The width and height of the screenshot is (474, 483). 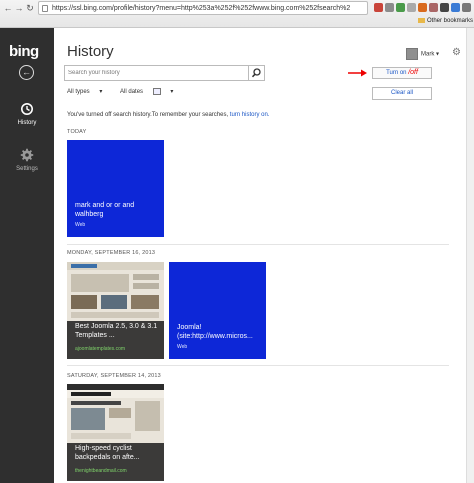 What do you see at coordinates (421, 20) in the screenshot?
I see `folder-icon` at bounding box center [421, 20].